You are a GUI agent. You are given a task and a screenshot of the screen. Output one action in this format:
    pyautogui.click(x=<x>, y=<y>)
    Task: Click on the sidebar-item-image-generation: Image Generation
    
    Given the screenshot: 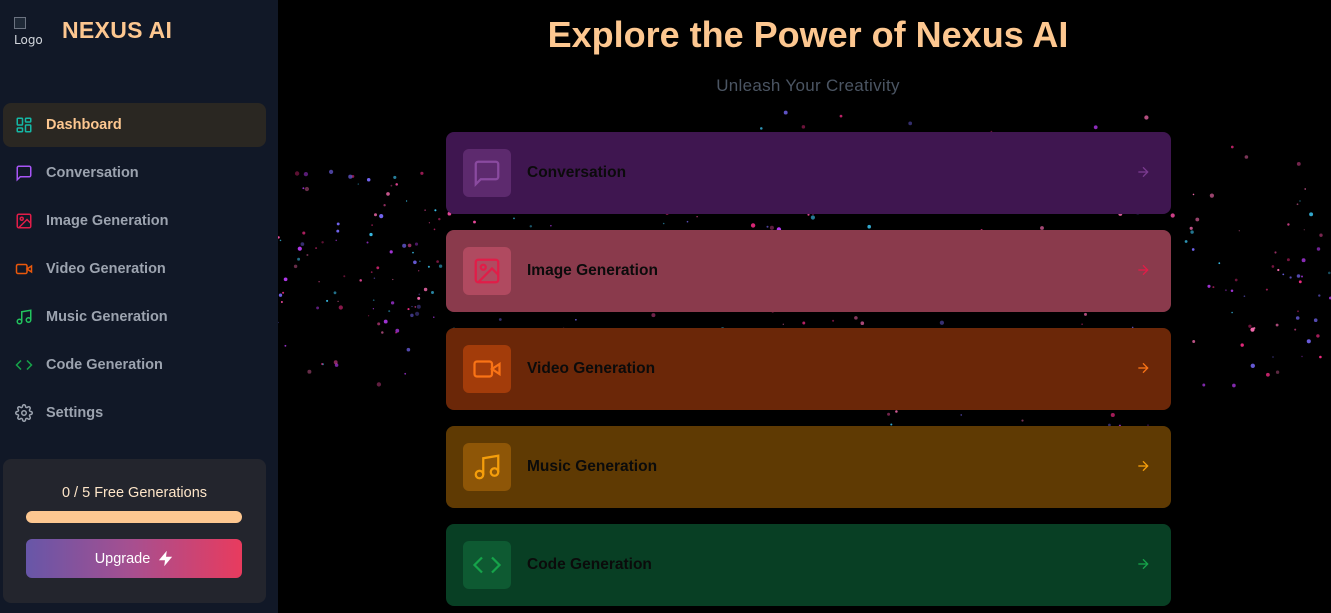 What is the action you would take?
    pyautogui.click(x=134, y=221)
    